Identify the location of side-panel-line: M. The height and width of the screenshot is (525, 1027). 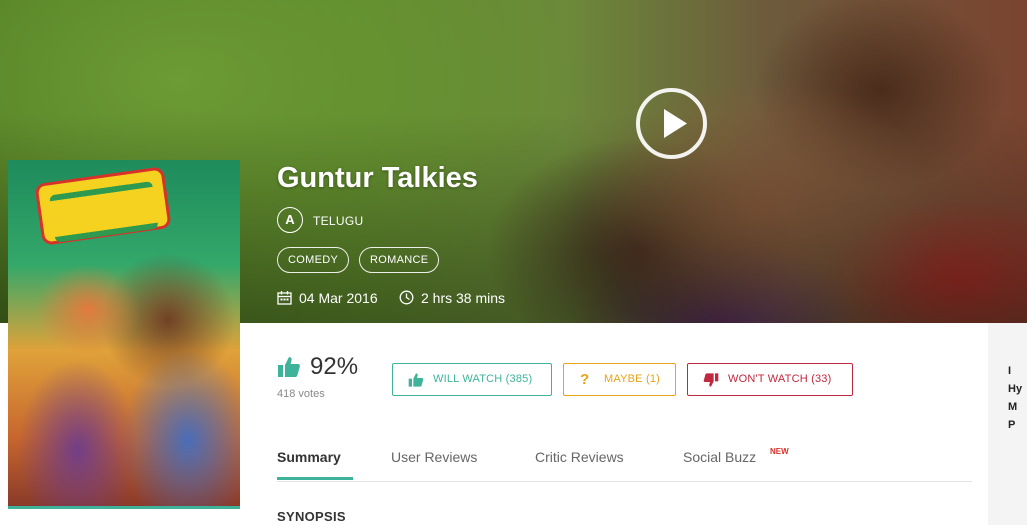
(1013, 407).